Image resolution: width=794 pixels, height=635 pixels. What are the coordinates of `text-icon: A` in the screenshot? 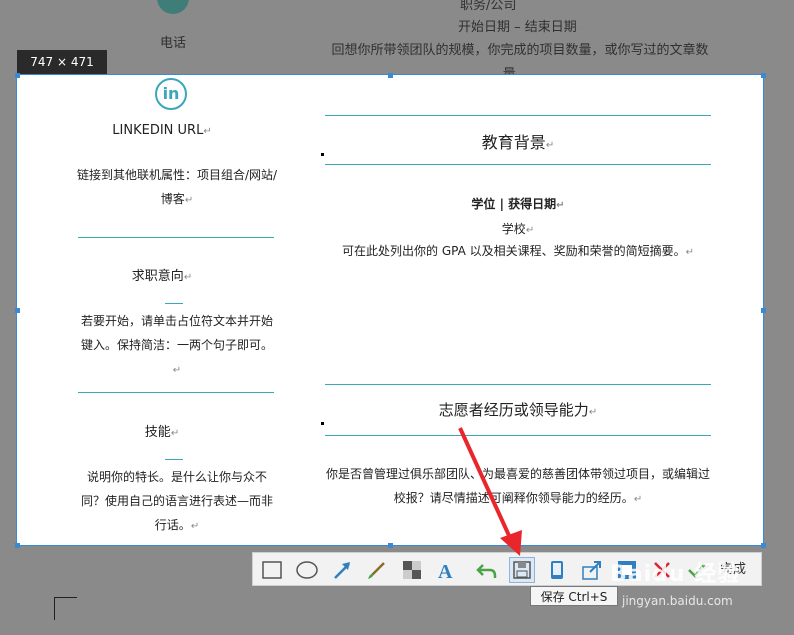 It's located at (447, 570).